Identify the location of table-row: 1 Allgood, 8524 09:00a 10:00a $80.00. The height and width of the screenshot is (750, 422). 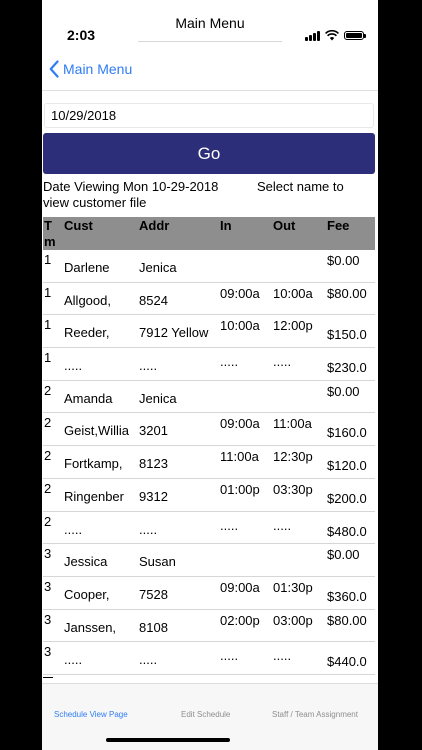
(209, 299).